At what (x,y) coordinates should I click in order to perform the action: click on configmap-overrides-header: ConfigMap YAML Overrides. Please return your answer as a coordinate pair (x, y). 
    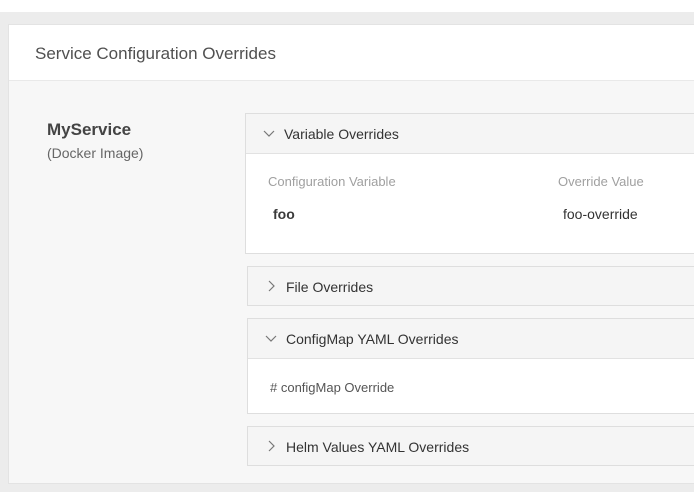
    Looking at the image, I should click on (471, 339).